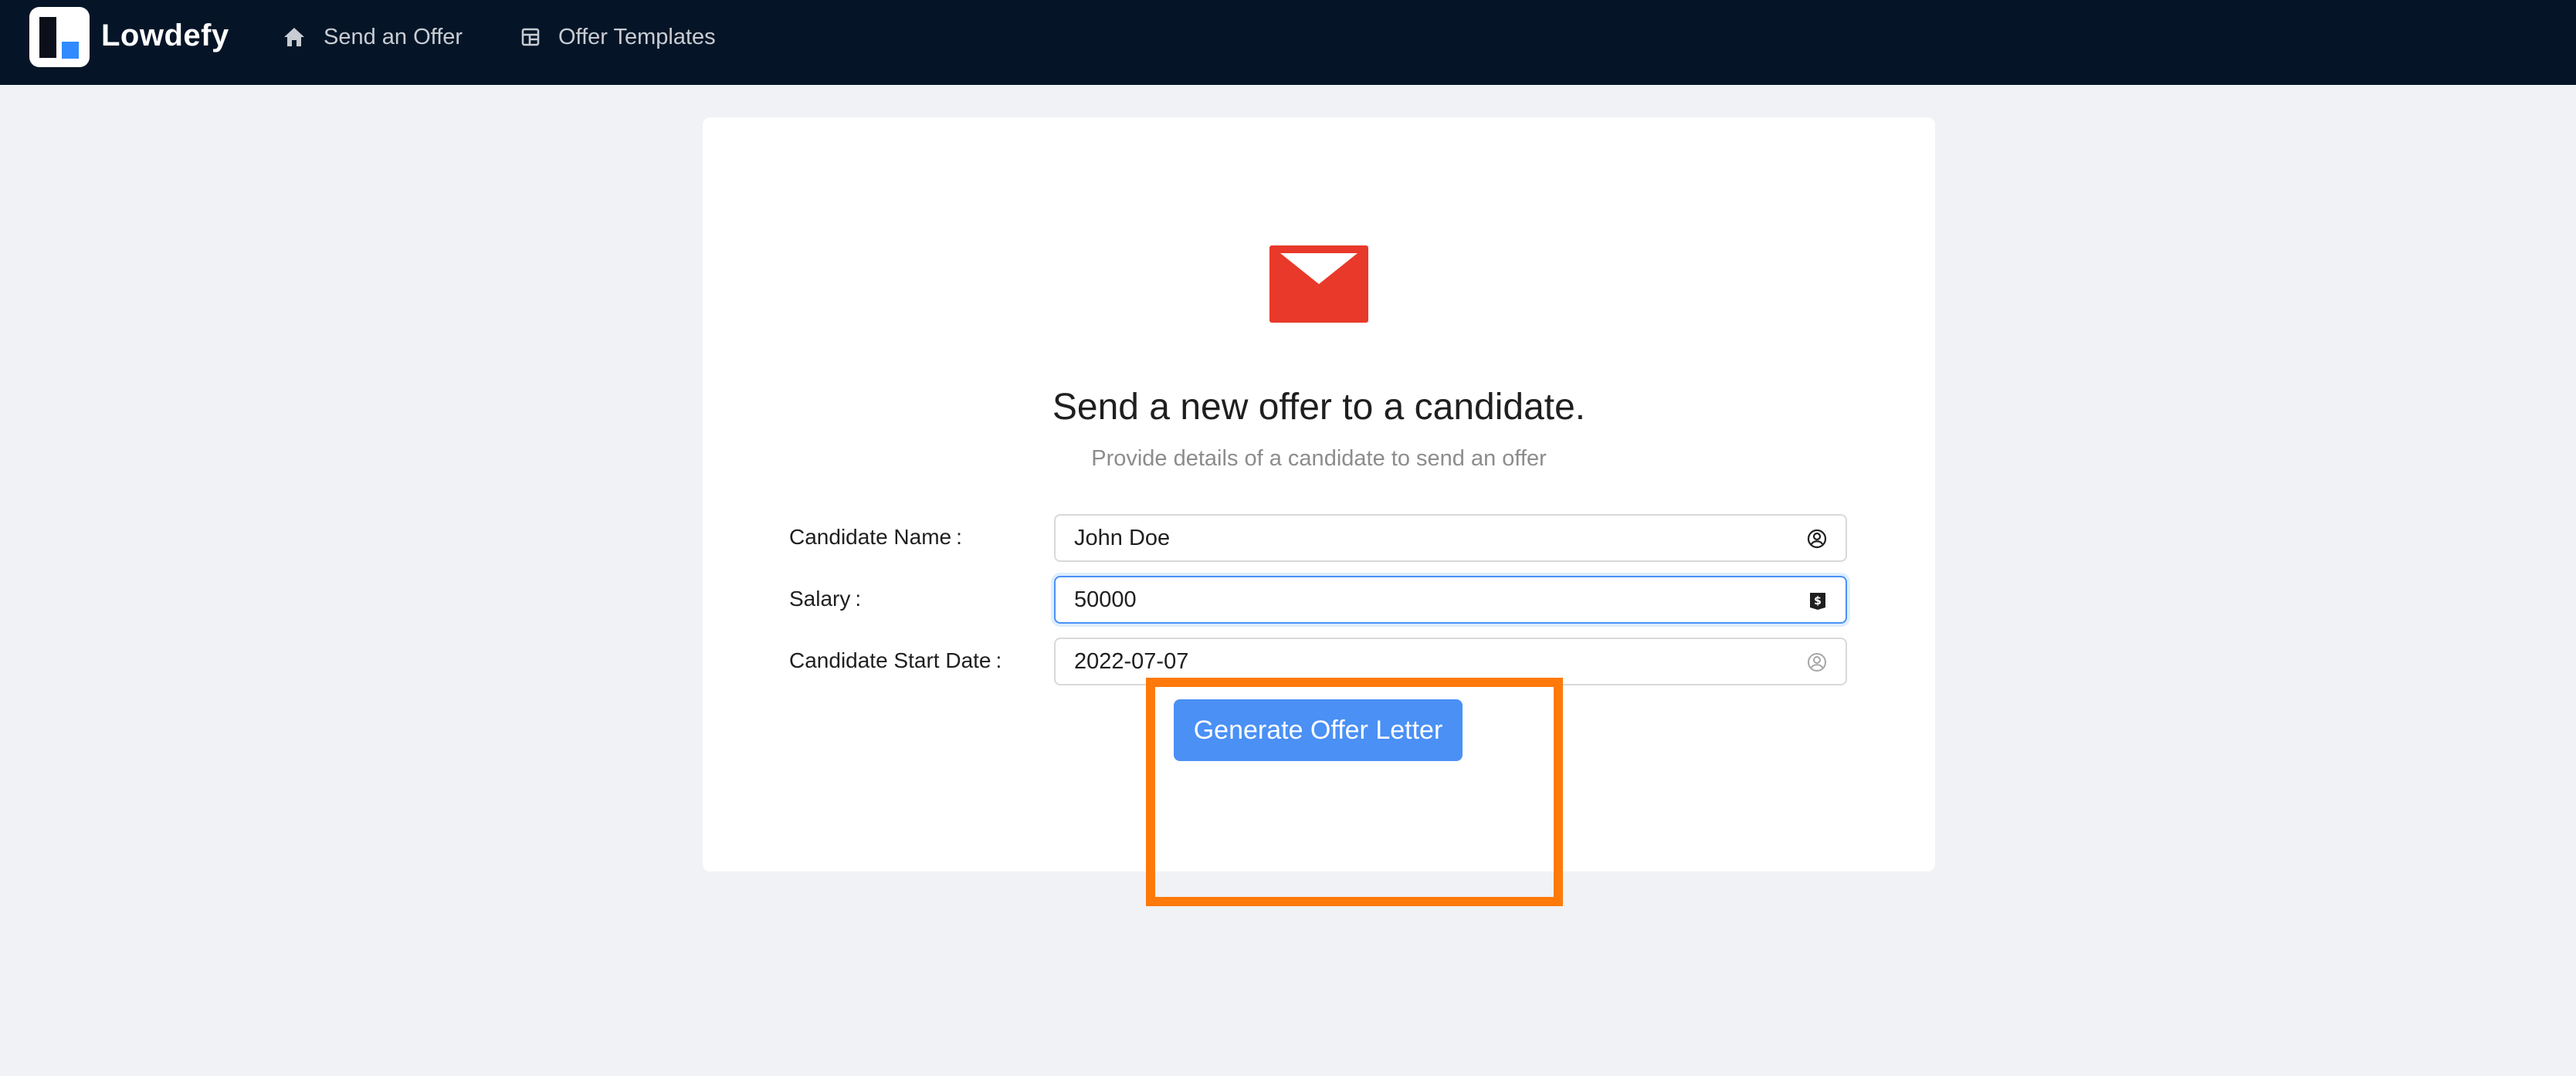 This screenshot has width=2576, height=1076. Describe the element at coordinates (1122, 537) in the screenshot. I see `field-value: John Doe` at that location.